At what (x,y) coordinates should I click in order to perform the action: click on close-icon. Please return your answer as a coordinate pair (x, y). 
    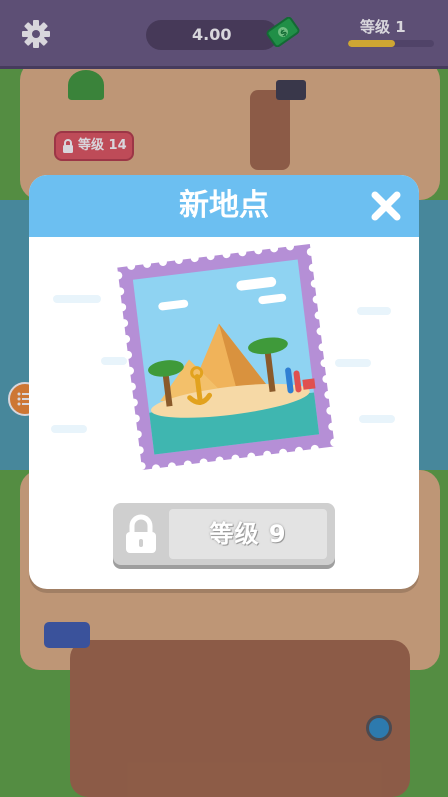
    Looking at the image, I should click on (386, 206).